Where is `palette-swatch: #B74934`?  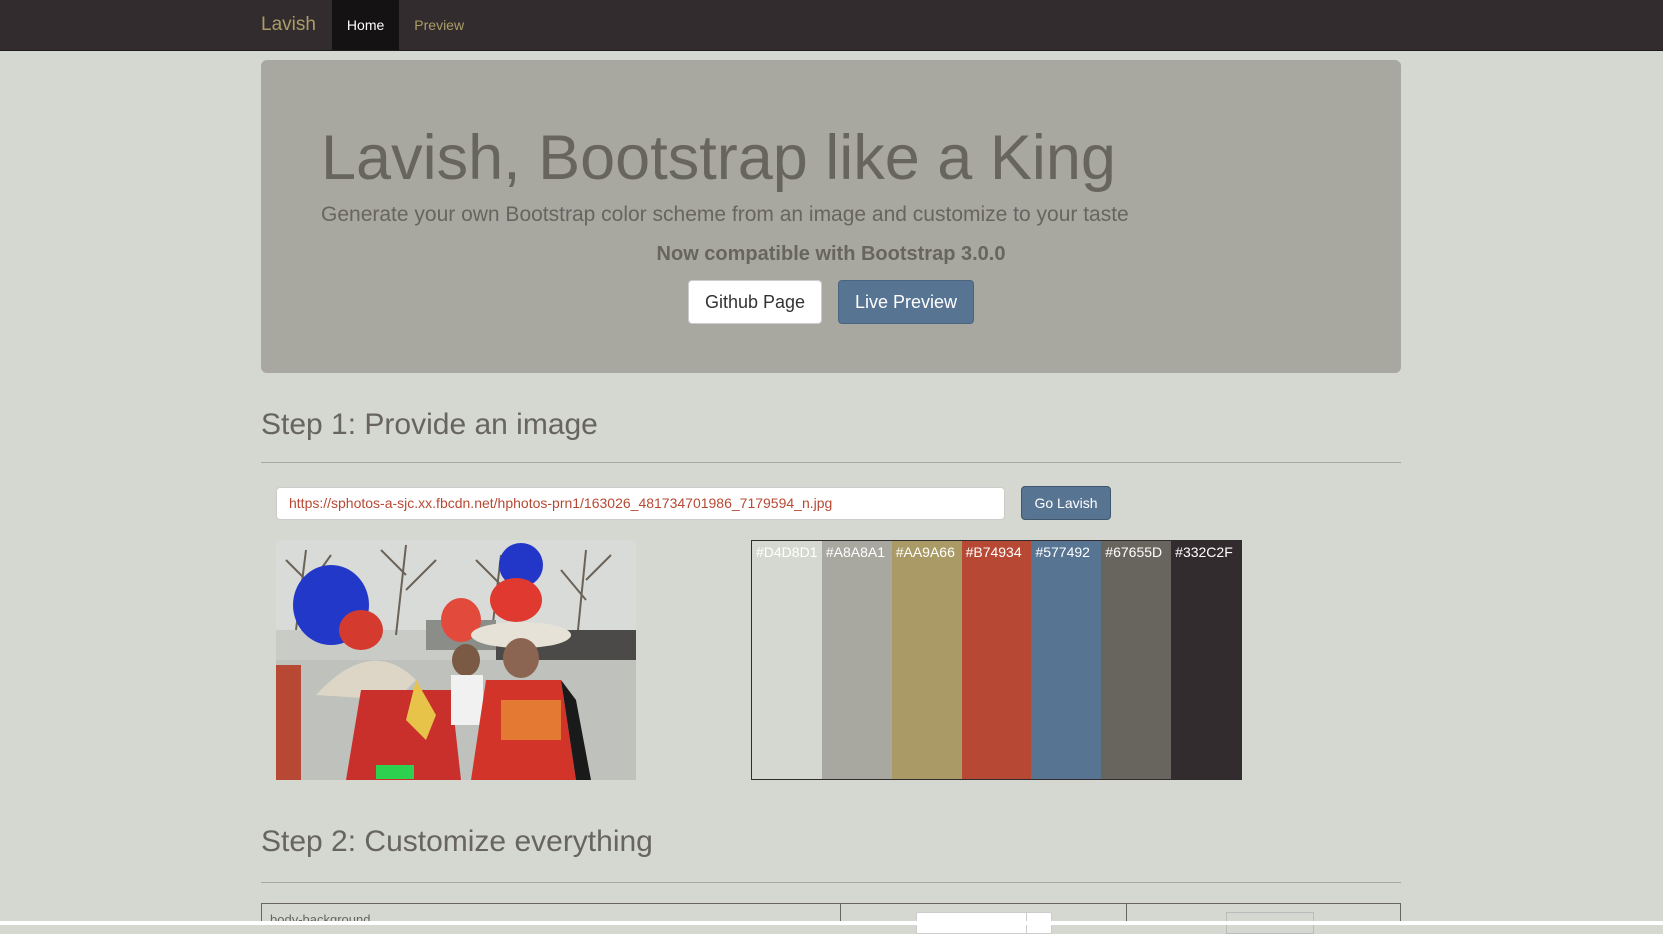
palette-swatch: #B74934 is located at coordinates (996, 660).